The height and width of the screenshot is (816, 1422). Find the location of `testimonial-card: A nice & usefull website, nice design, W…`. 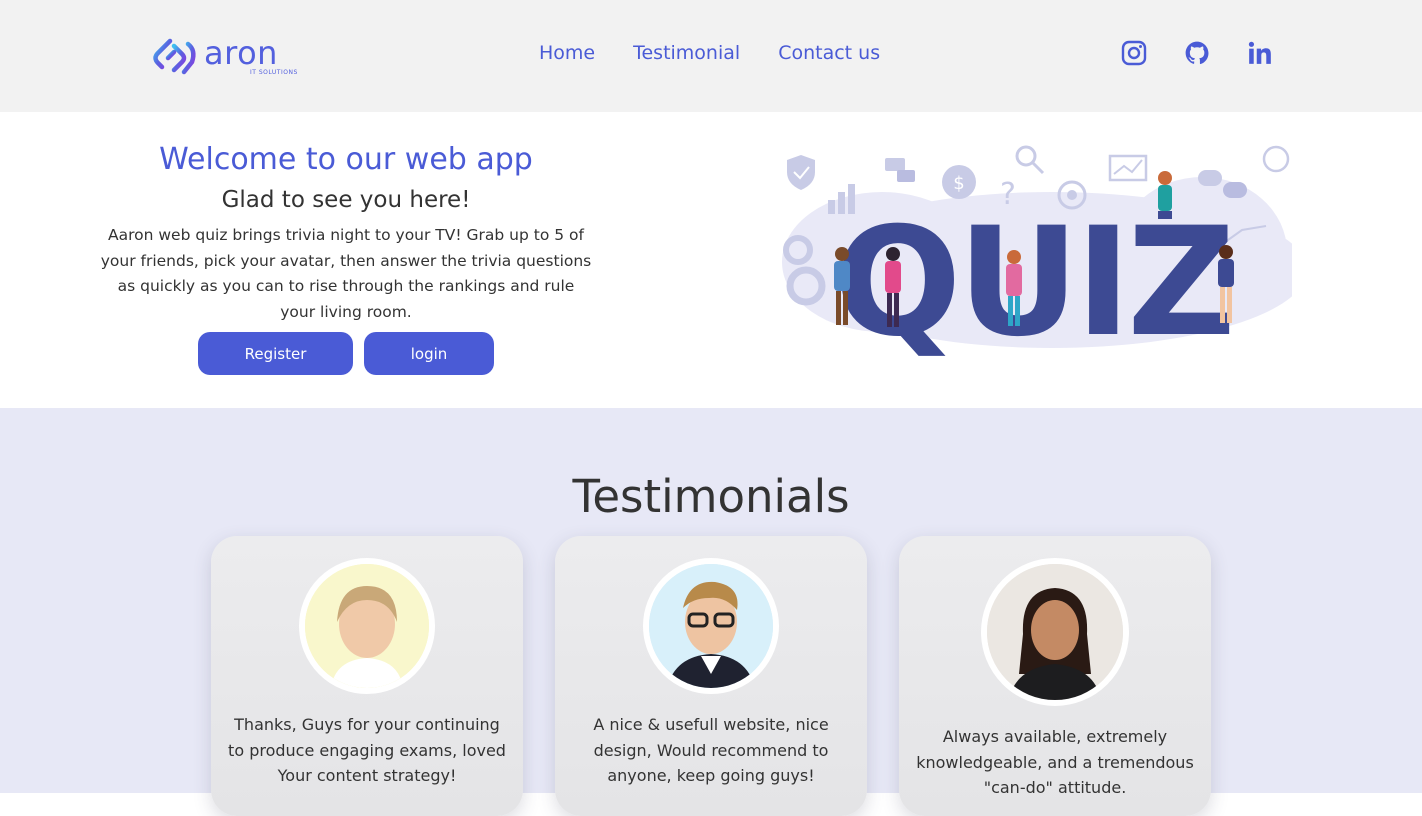

testimonial-card: A nice & usefull website, nice design, W… is located at coordinates (711, 676).